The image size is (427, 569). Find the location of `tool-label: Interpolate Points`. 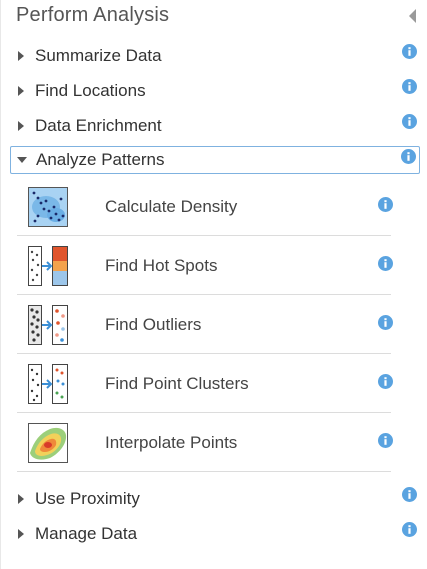

tool-label: Interpolate Points is located at coordinates (171, 442).